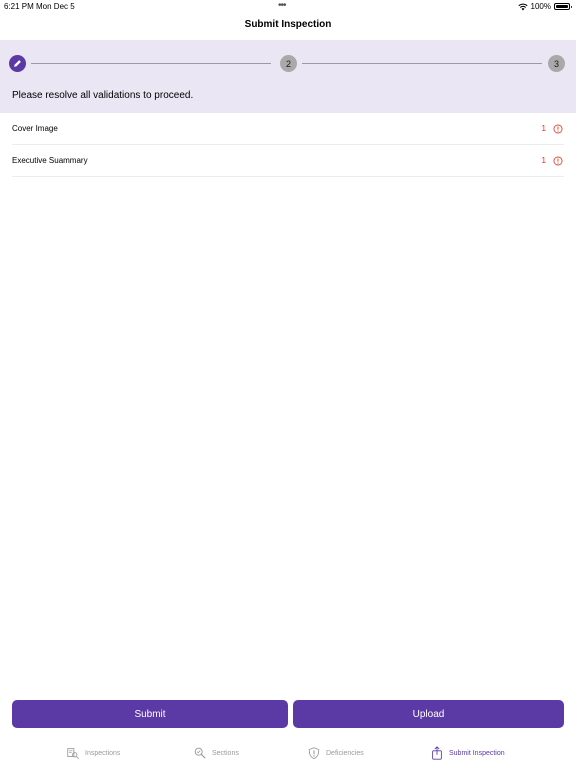 This screenshot has height=768, width=576. I want to click on tab-deficiencies: Deficiencies, so click(335, 753).